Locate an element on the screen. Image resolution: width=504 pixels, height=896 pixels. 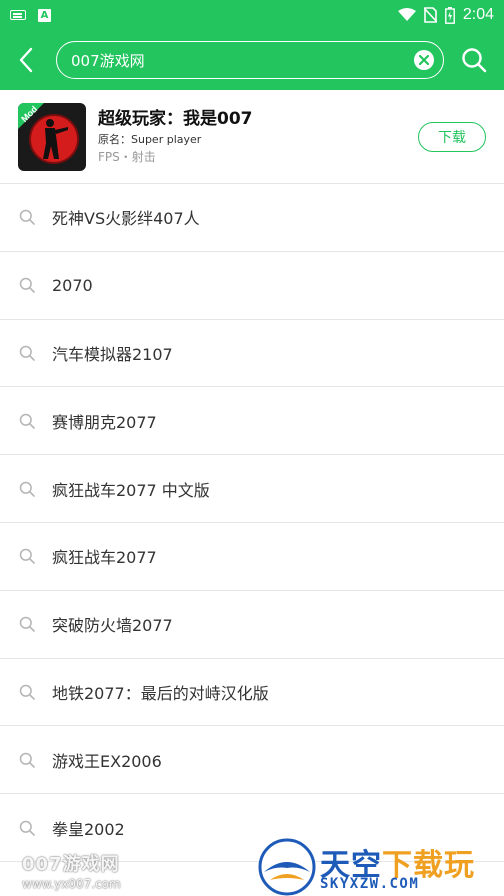
suggestion-item: 突破防火墙2077 is located at coordinates (252, 625).